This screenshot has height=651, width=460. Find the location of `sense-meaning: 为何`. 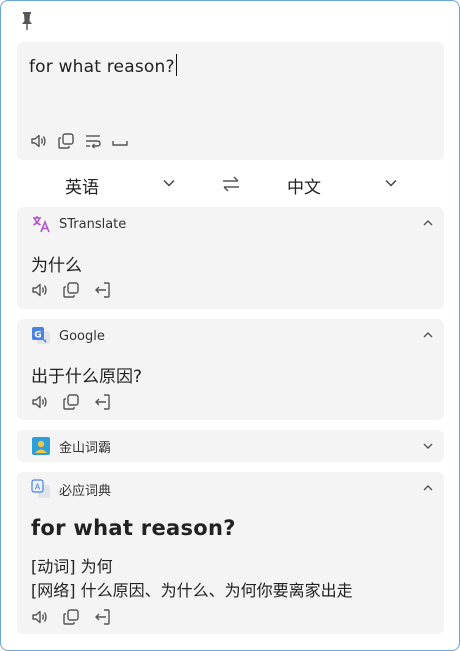

sense-meaning: 为何 is located at coordinates (96, 566).